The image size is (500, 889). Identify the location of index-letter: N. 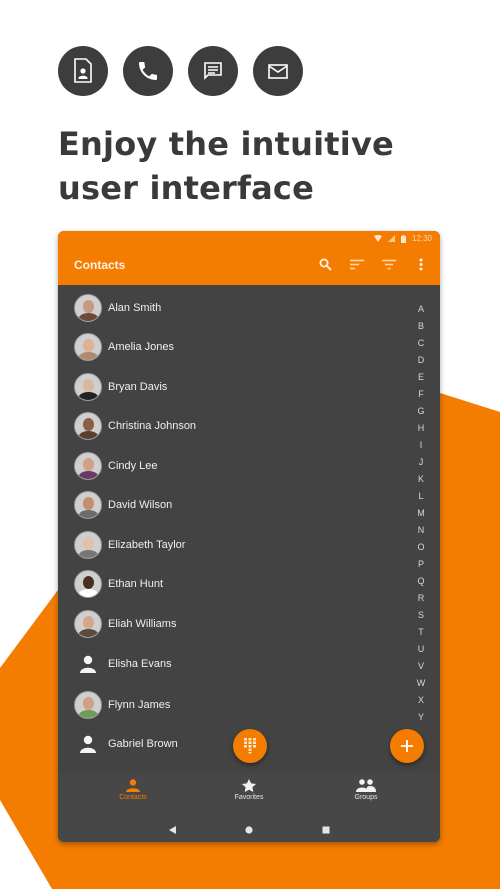
(421, 530).